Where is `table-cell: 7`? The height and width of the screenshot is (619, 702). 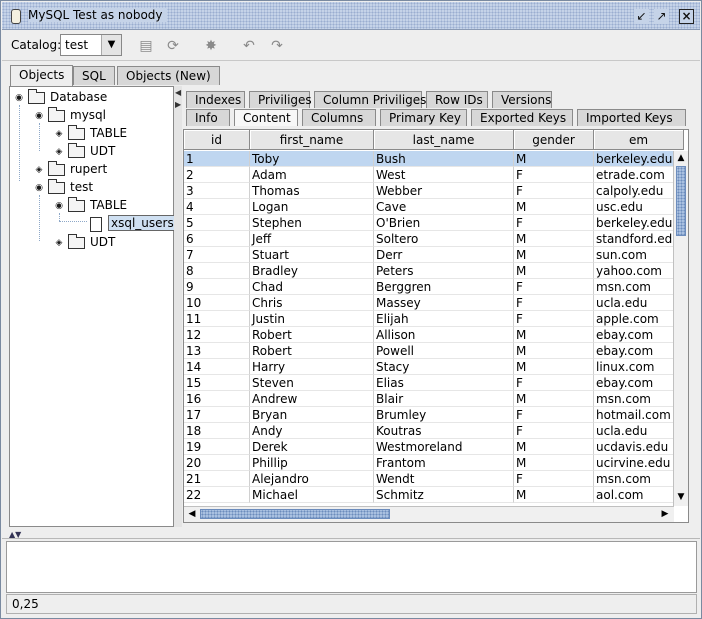
table-cell: 7 is located at coordinates (217, 255).